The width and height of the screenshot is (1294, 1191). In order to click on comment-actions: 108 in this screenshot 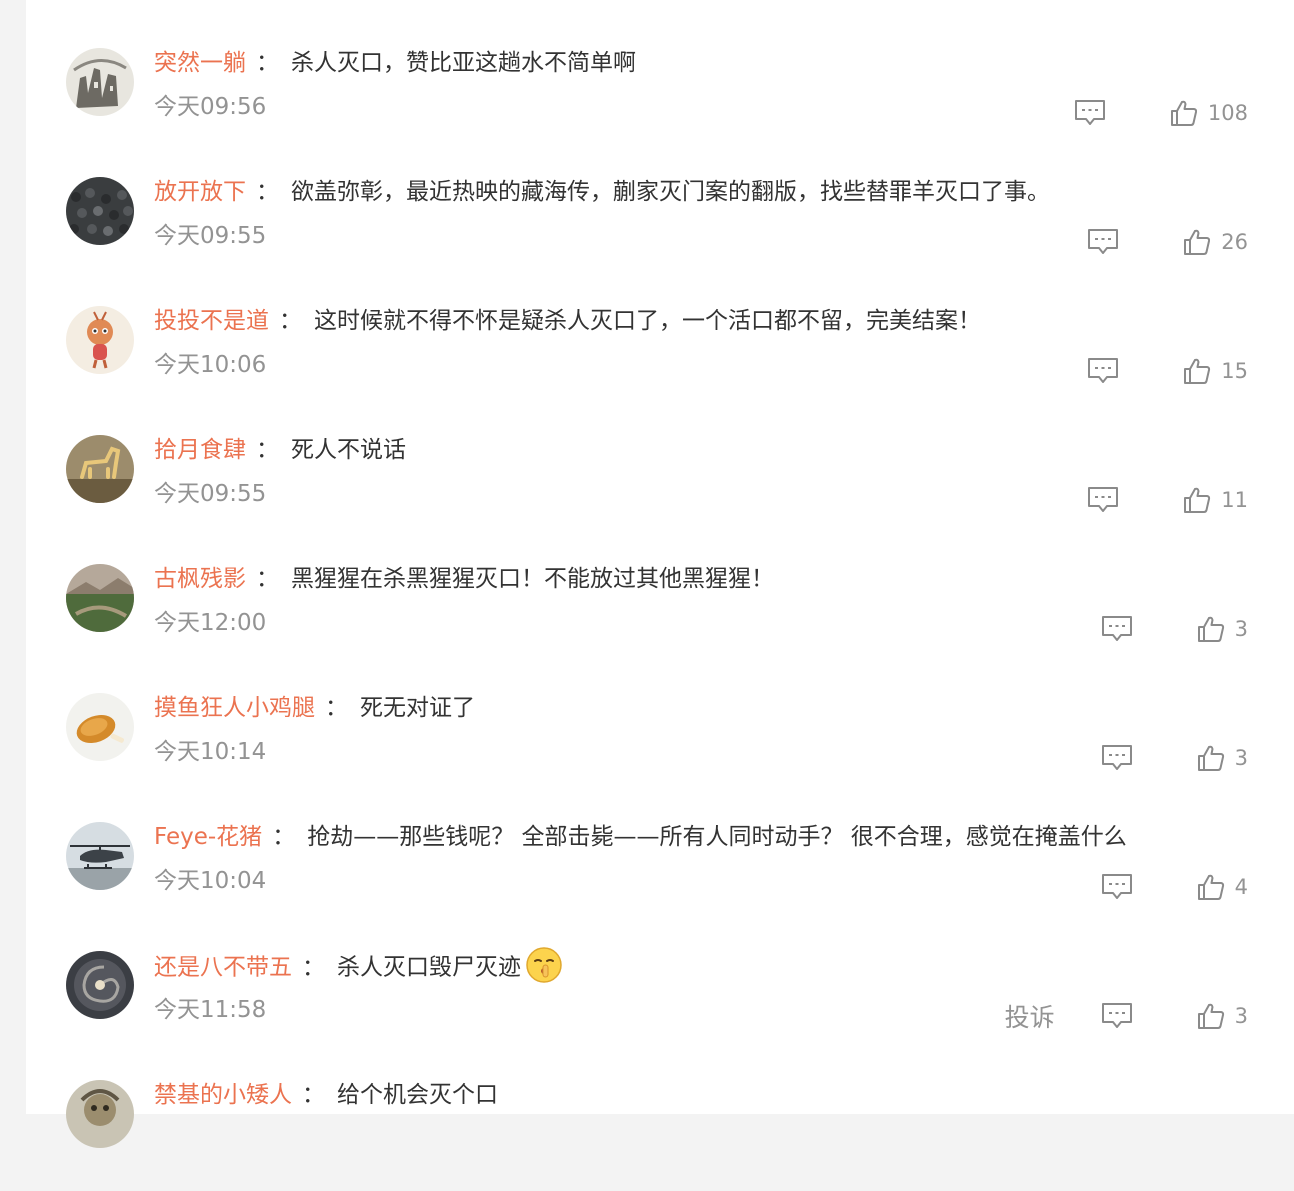, I will do `click(1161, 113)`.